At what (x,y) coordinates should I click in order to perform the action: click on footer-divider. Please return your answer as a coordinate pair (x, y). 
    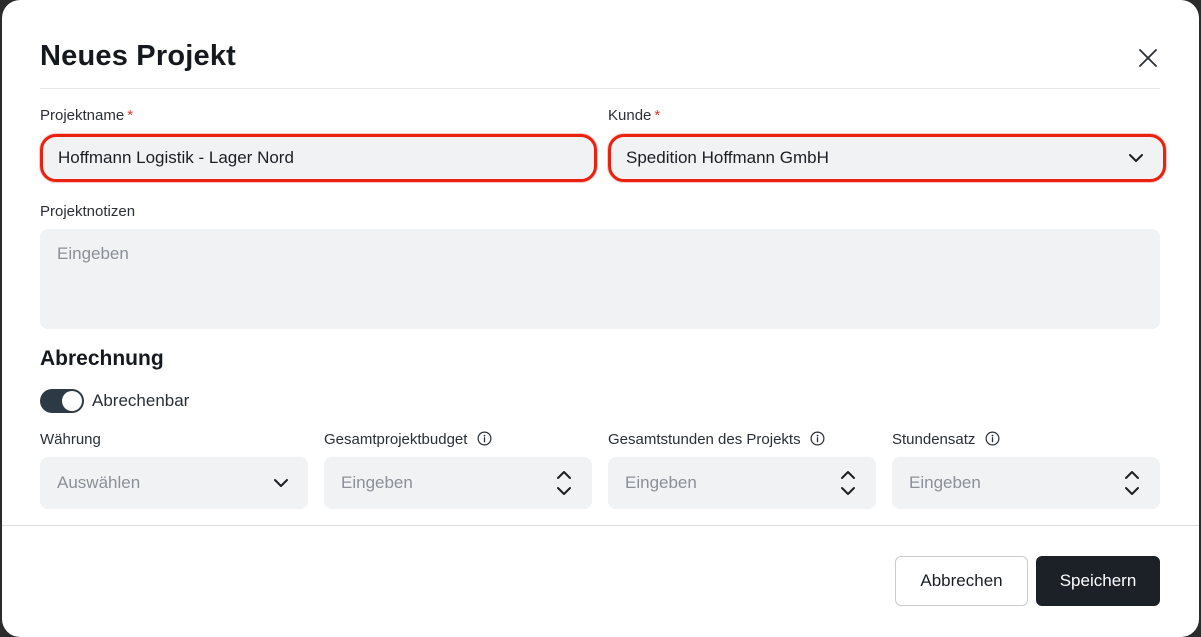
    Looking at the image, I should click on (600, 525).